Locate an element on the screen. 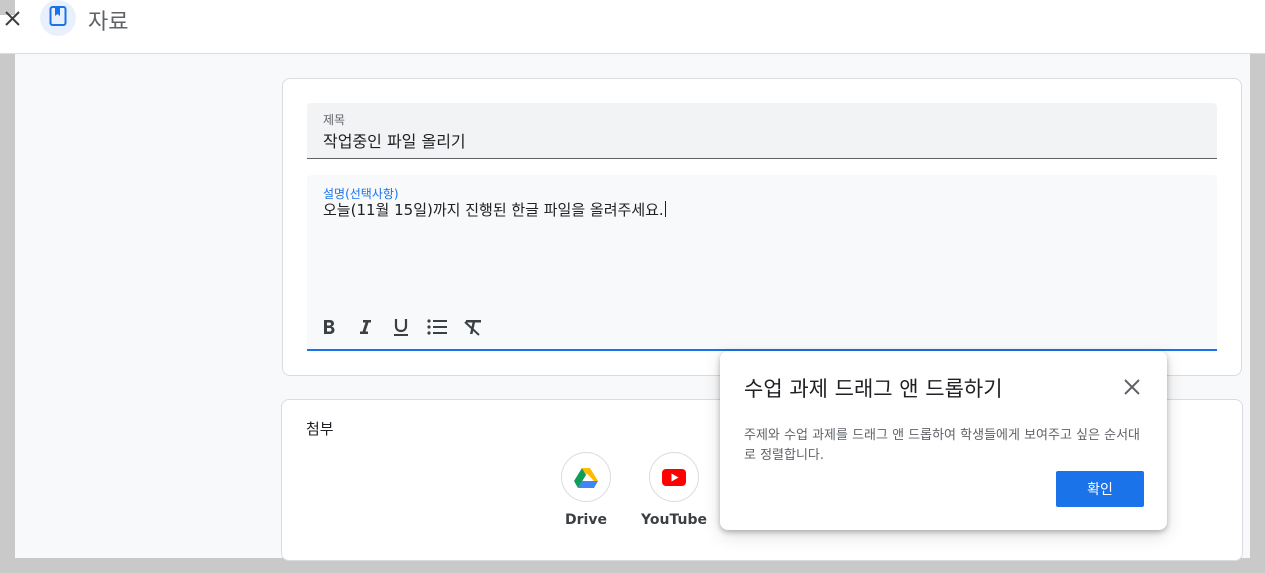 Image resolution: width=1265 pixels, height=573 pixels. title-field: 제목 작업중인 파일 올리기 is located at coordinates (762, 131).